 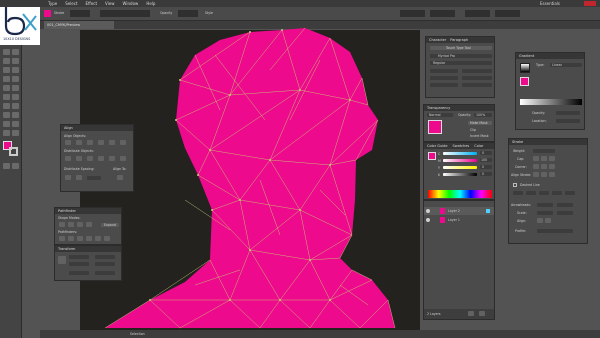 What do you see at coordinates (483, 115) in the screenshot?
I see `transparency-opacity-field: 100%` at bounding box center [483, 115].